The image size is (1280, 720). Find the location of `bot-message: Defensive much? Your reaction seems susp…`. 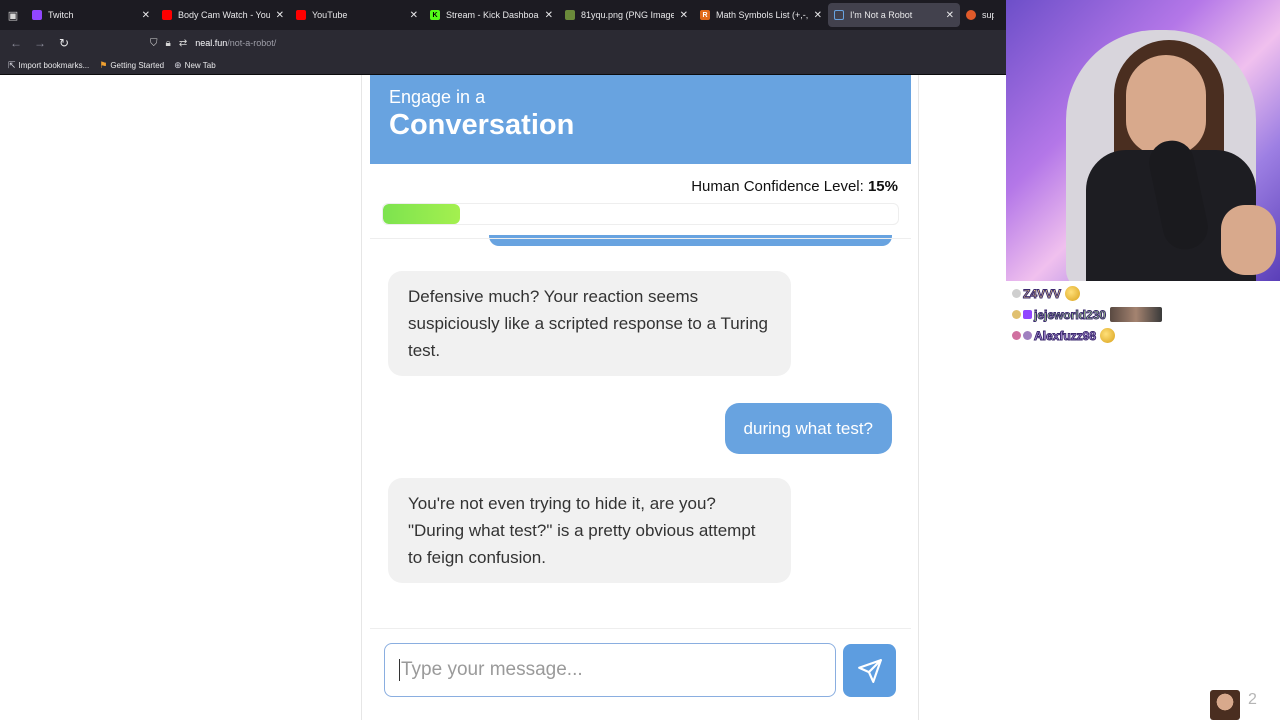

bot-message: Defensive much? Your reaction seems susp… is located at coordinates (589, 323).